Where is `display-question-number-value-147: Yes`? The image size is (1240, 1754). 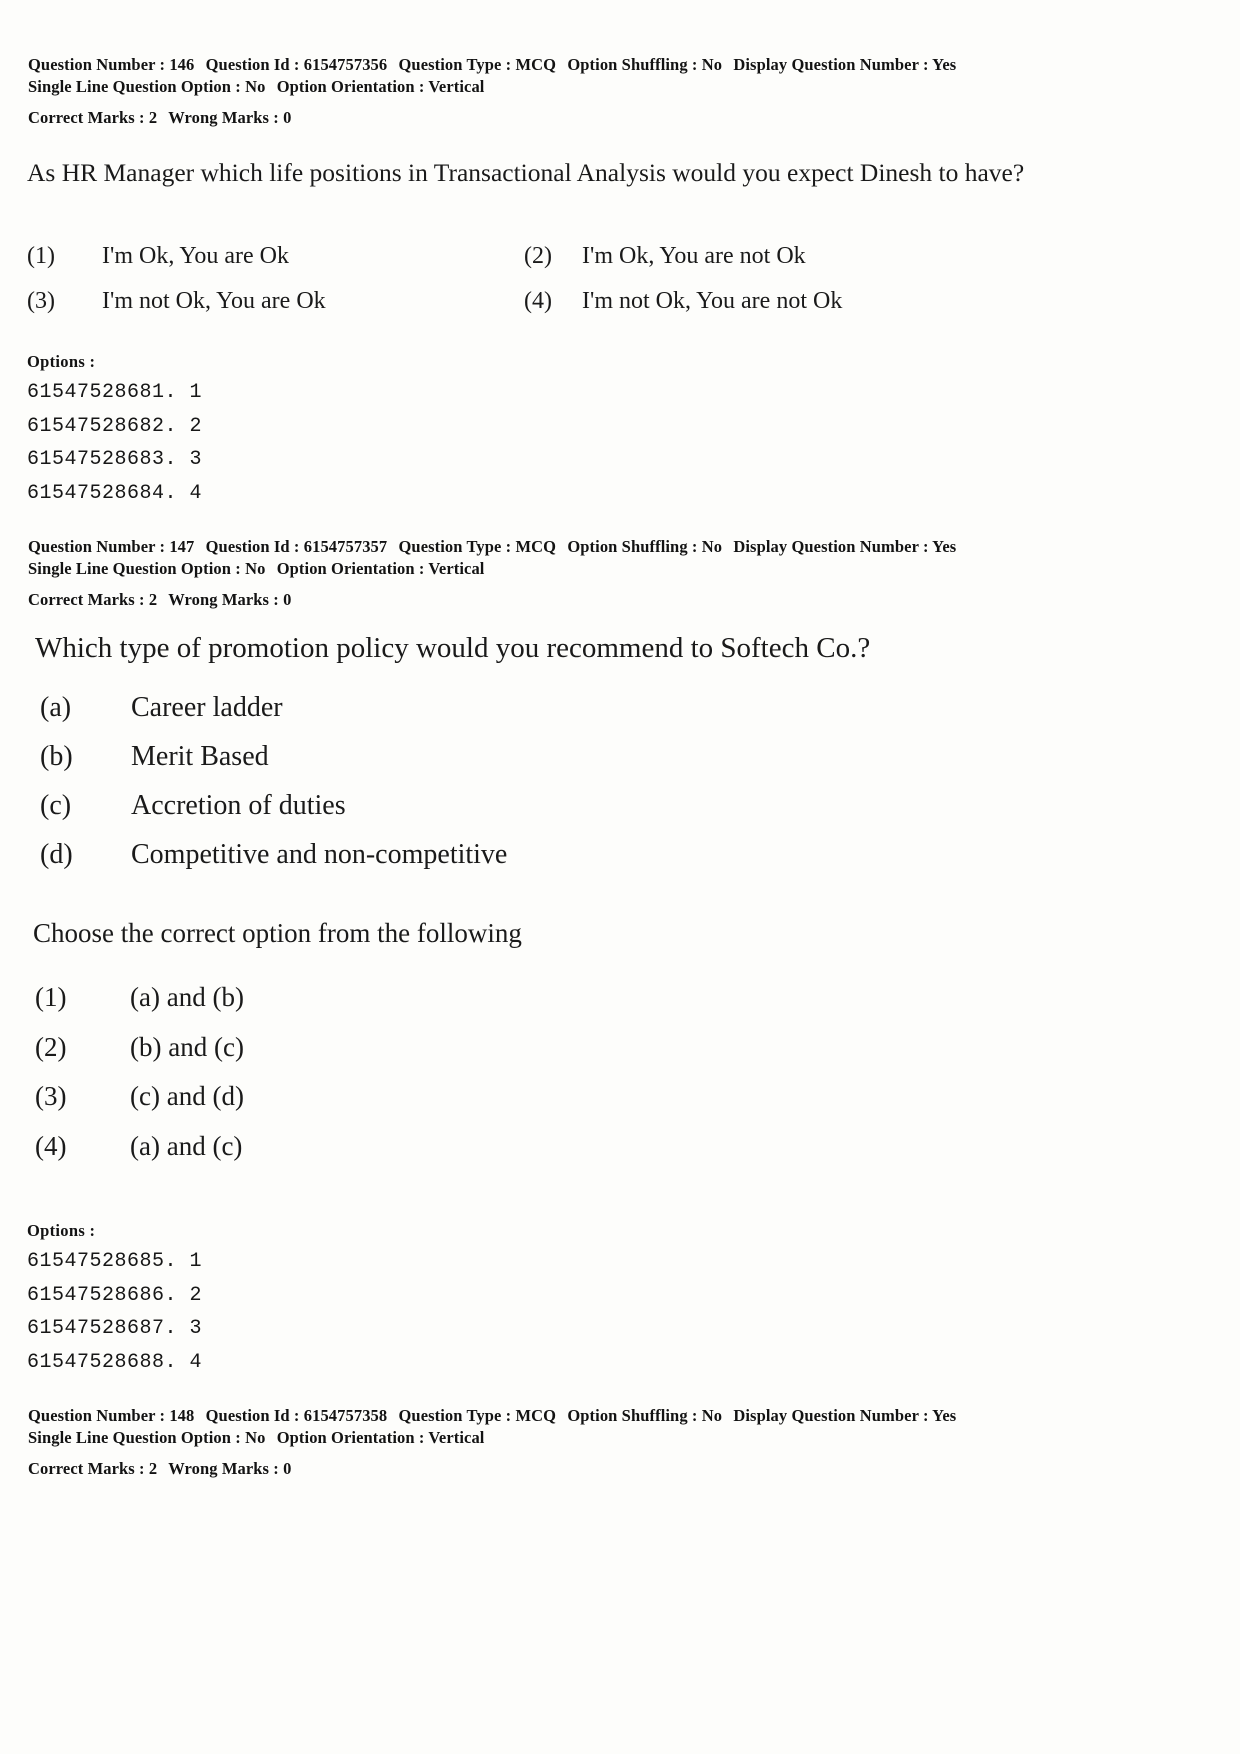 display-question-number-value-147: Yes is located at coordinates (944, 546).